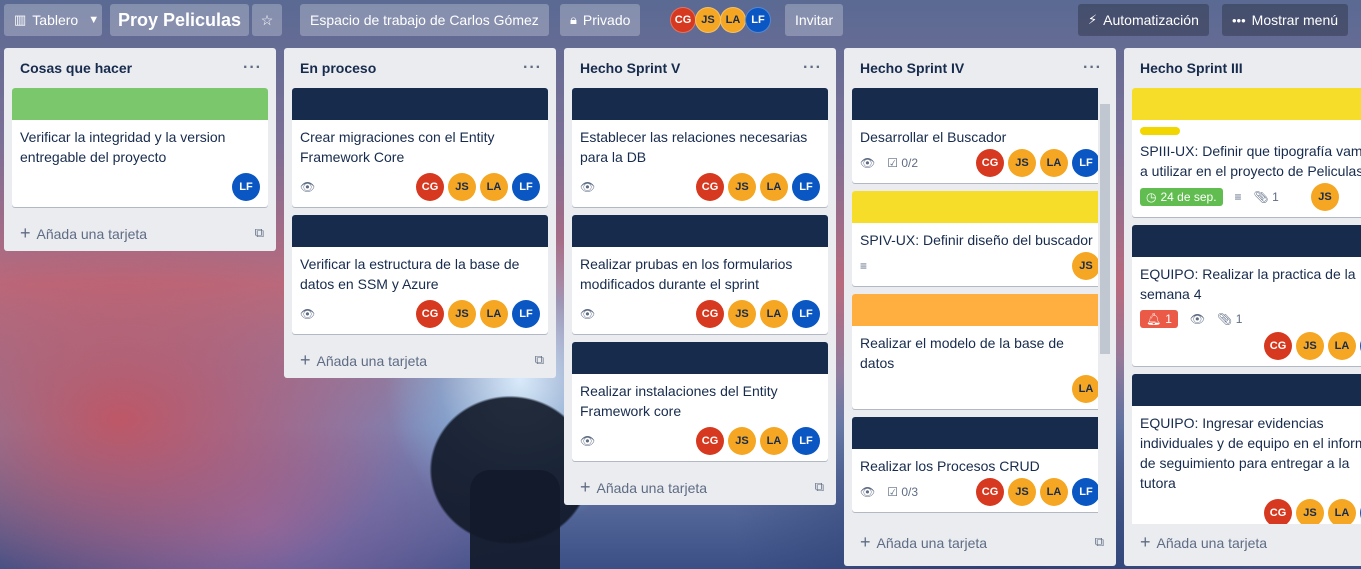 This screenshot has width=1361, height=569. Describe the element at coordinates (305, 359) in the screenshot. I see `plus-icon: +` at that location.